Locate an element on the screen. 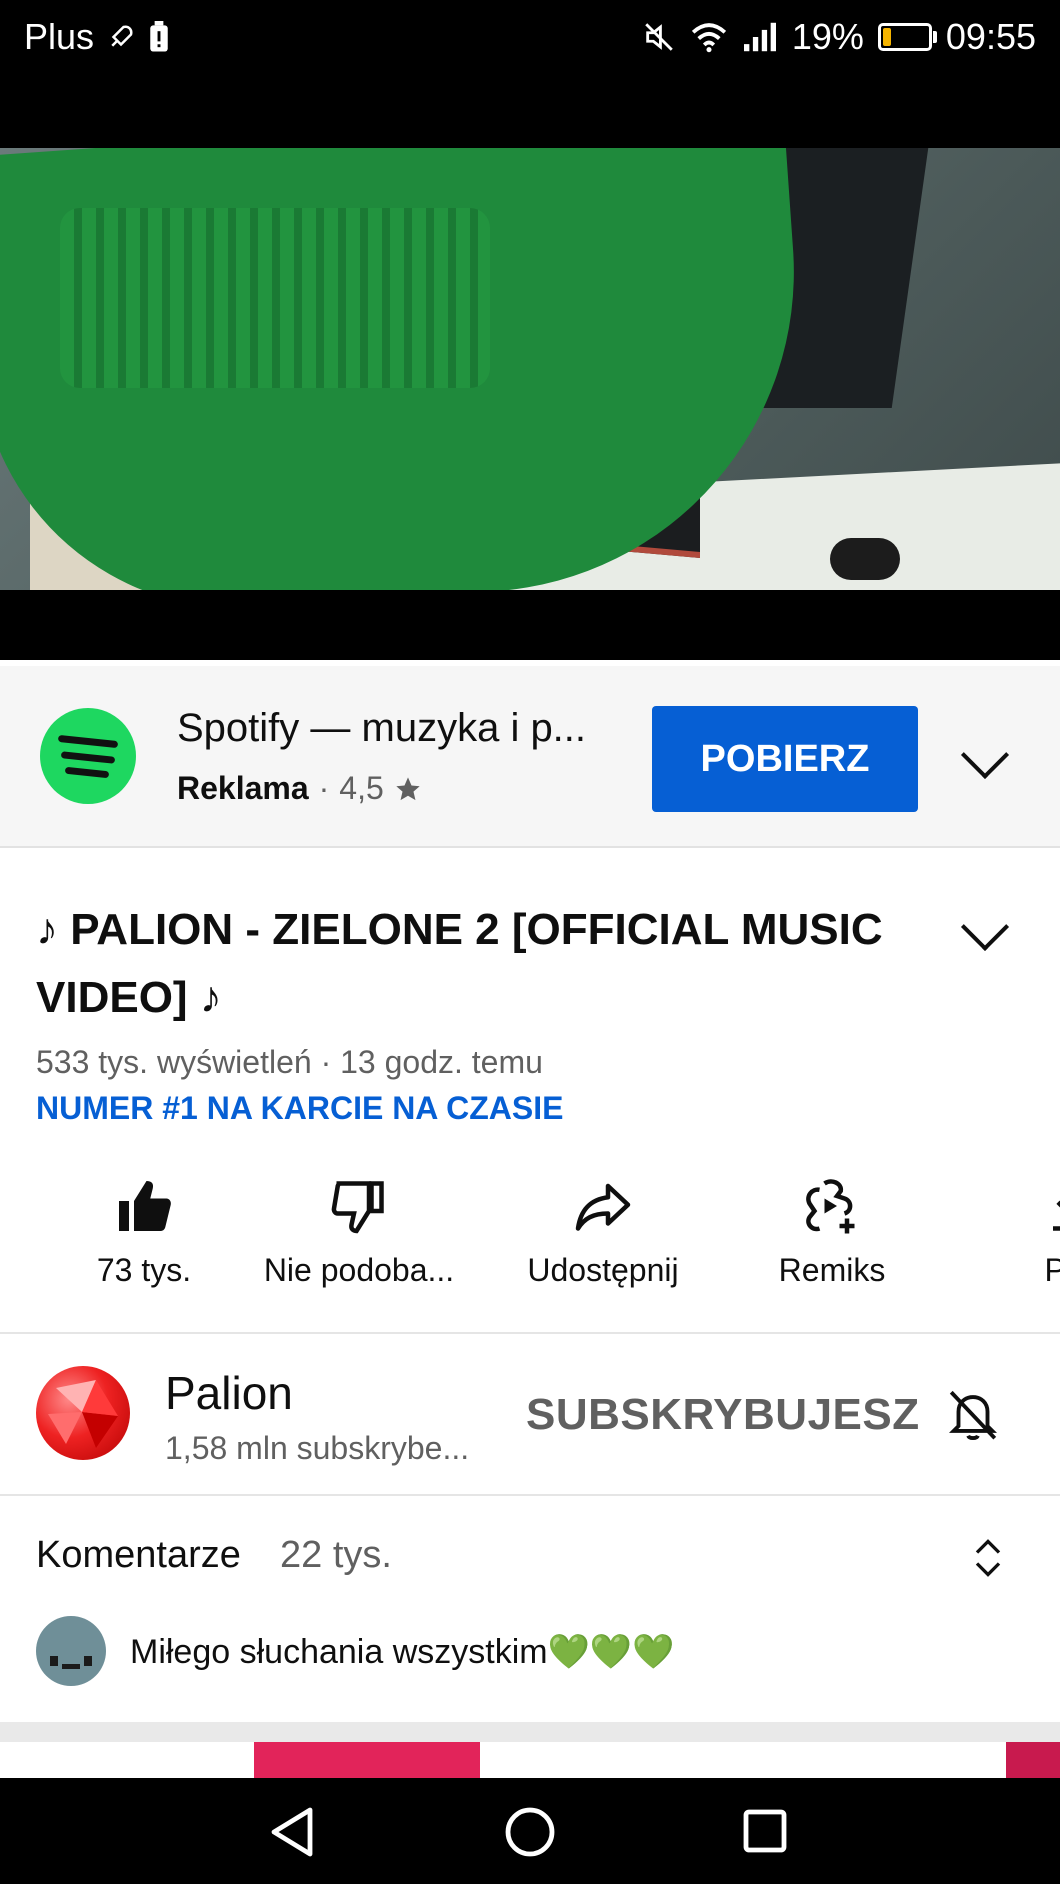  section-gap is located at coordinates (530, 1732).